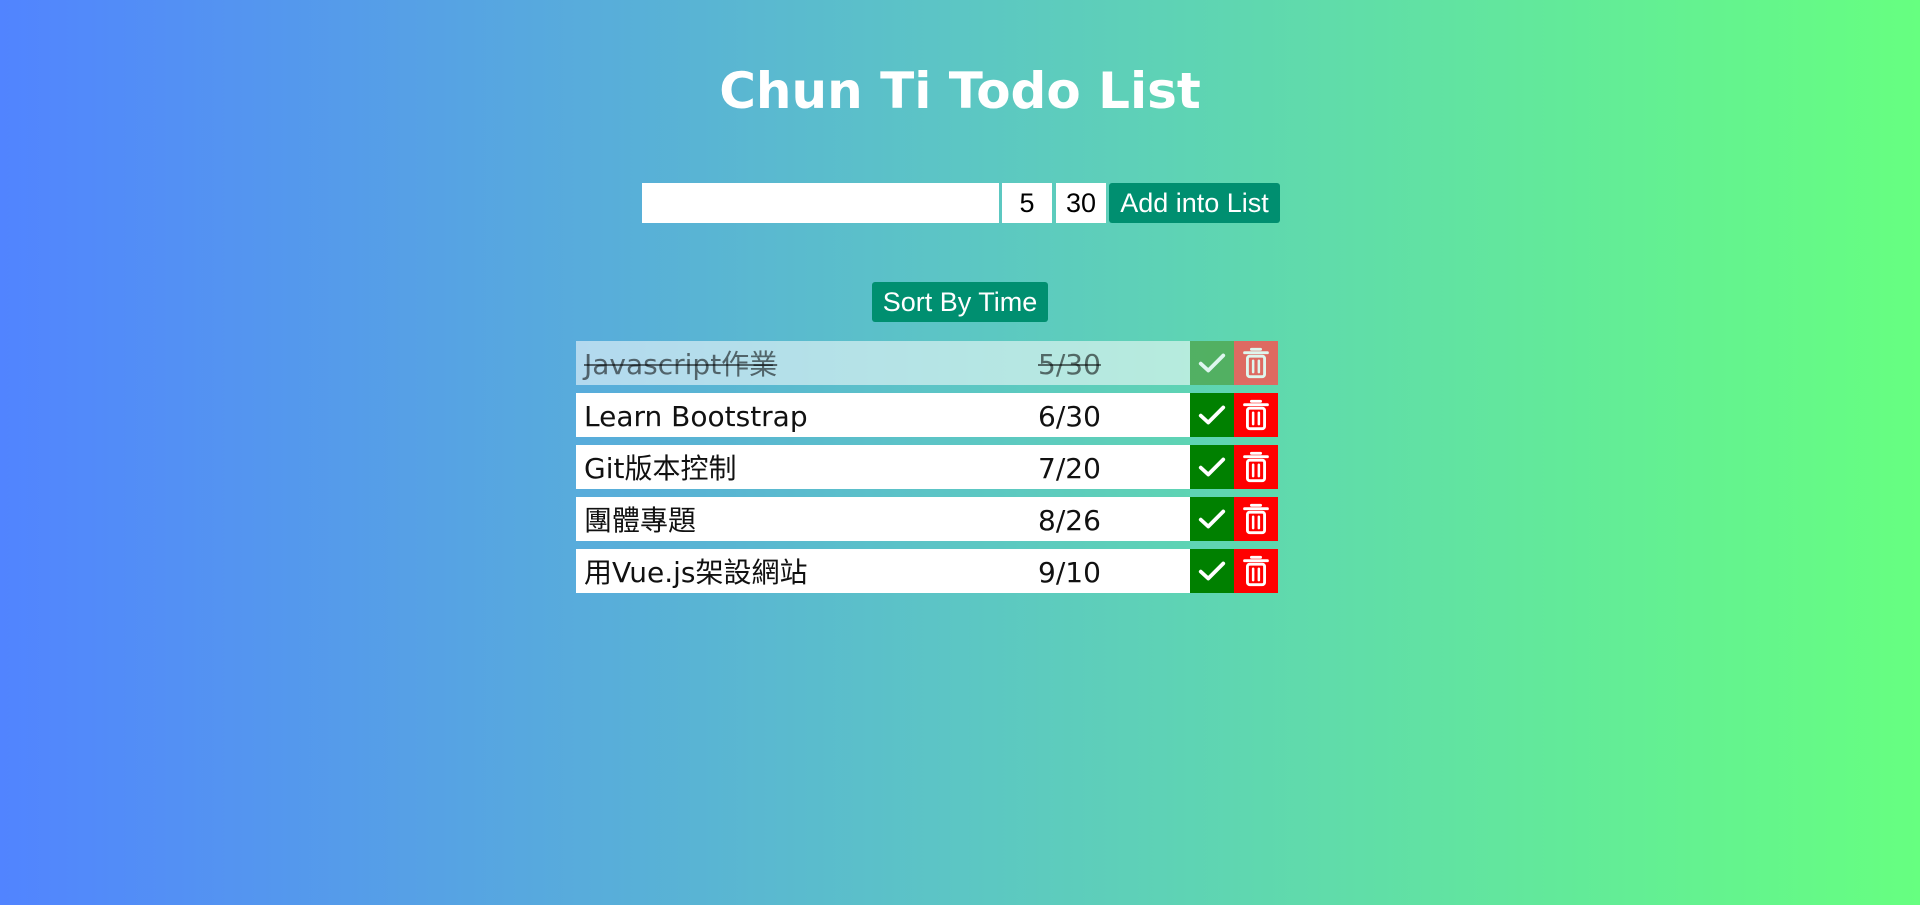 This screenshot has height=905, width=1920. Describe the element at coordinates (960, 302) in the screenshot. I see `sort-by-time-button: Sort By Time` at that location.